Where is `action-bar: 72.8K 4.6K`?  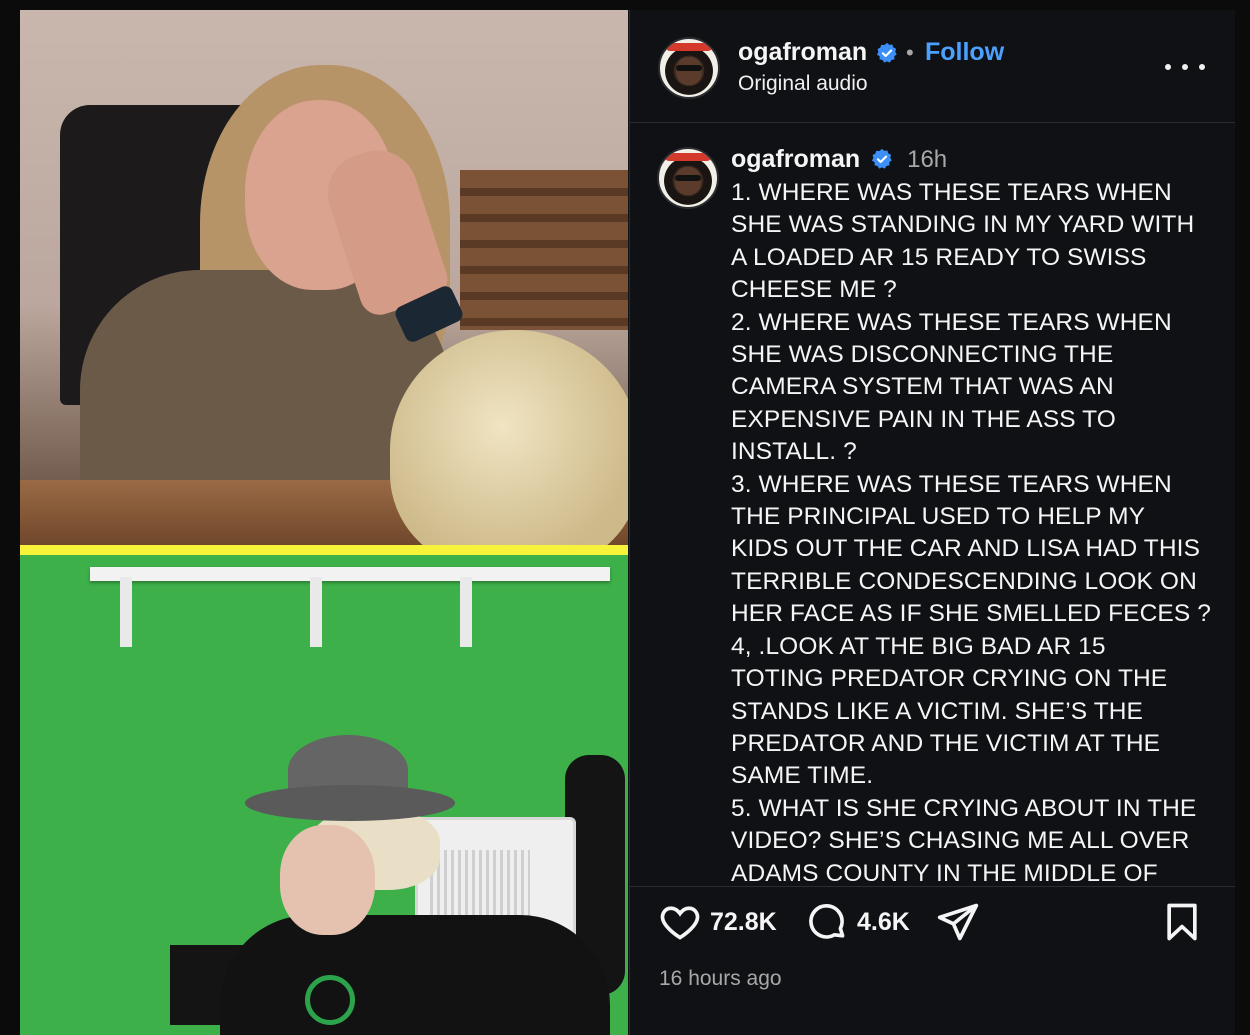
action-bar: 72.8K 4.6K is located at coordinates (932, 930).